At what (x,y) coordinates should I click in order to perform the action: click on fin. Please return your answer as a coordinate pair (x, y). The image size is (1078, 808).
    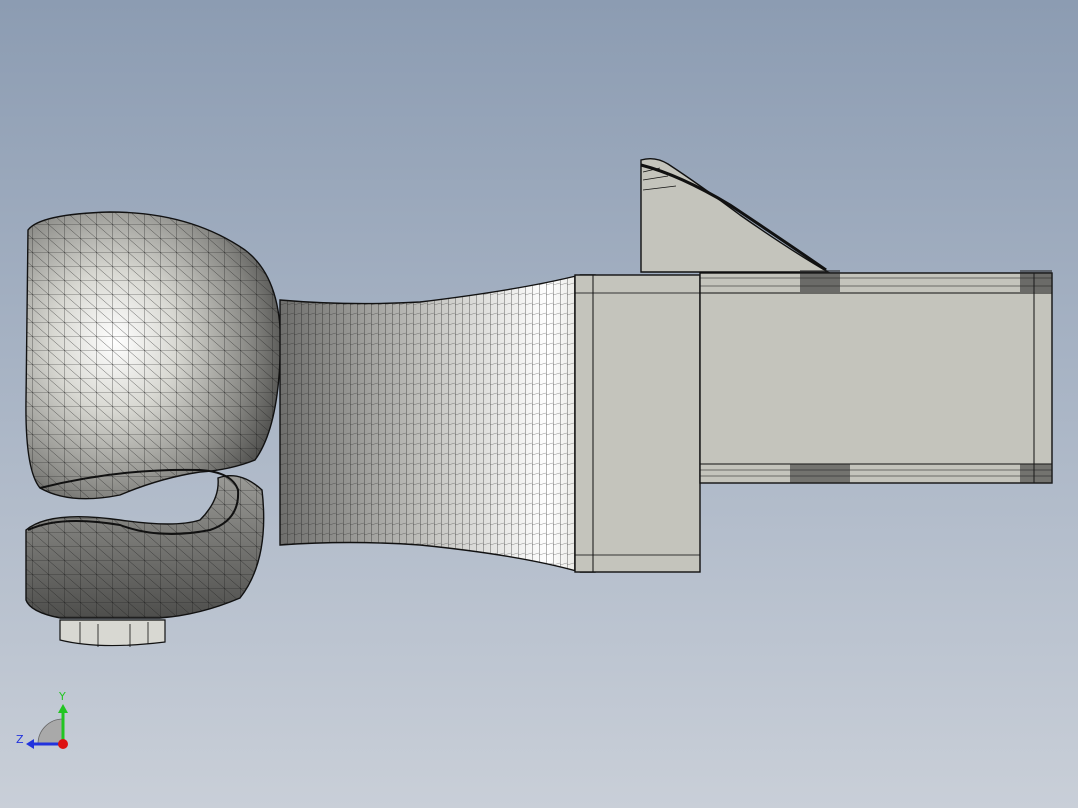
    Looking at the image, I should click on (735, 215).